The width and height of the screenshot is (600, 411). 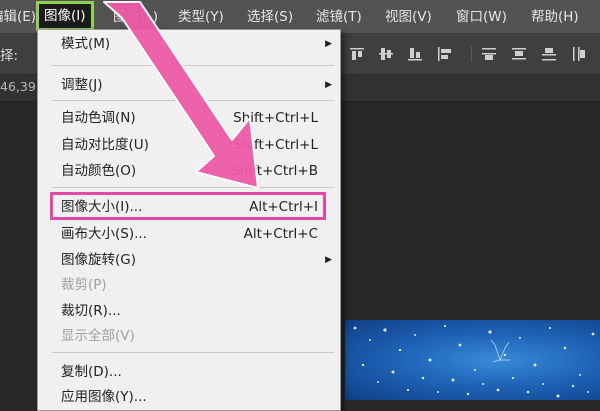 I want to click on menu-item-label: 模式(M), so click(x=86, y=44).